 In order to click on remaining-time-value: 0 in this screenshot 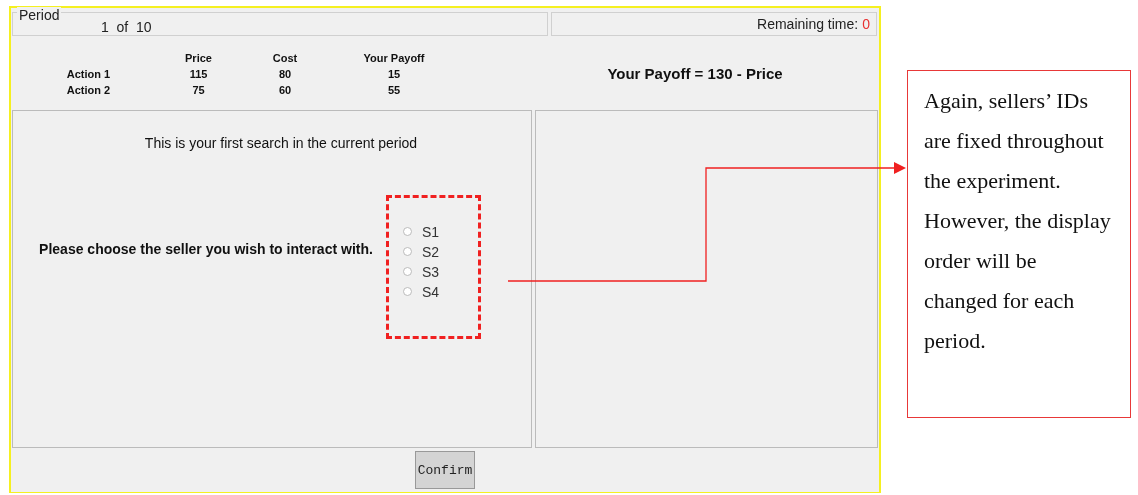, I will do `click(866, 24)`.